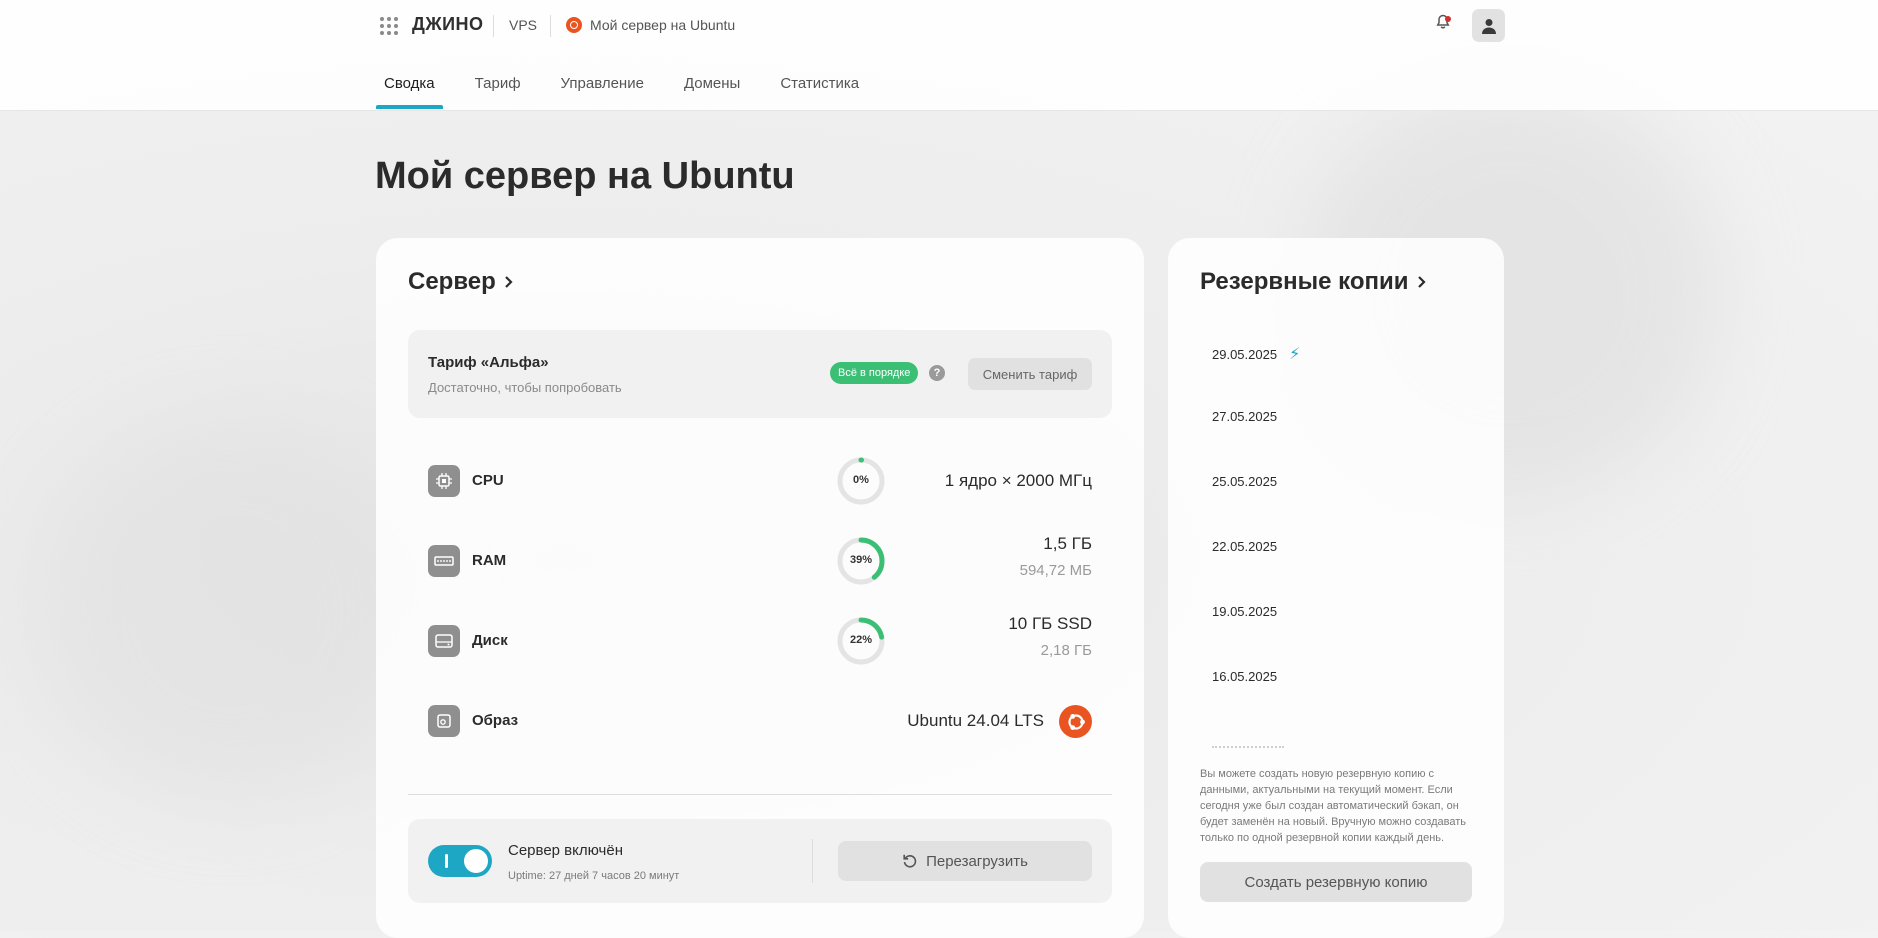  What do you see at coordinates (452, 281) in the screenshot?
I see `server-title: Сервер` at bounding box center [452, 281].